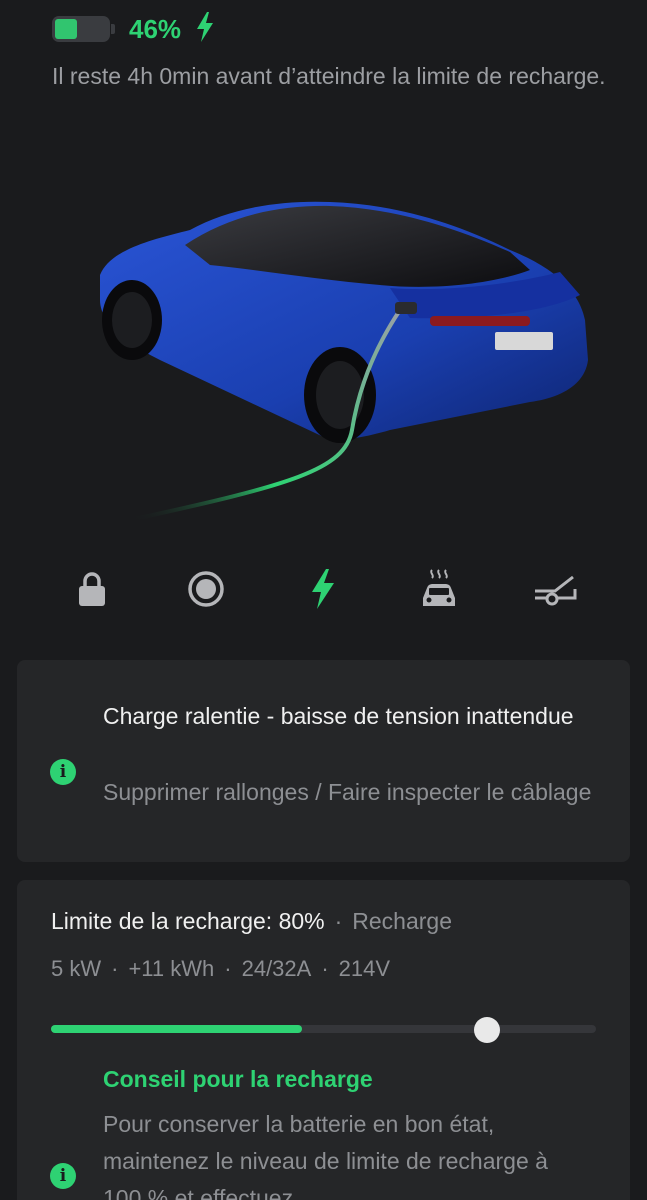 The width and height of the screenshot is (647, 1200). I want to click on charge-power: 5 kW, so click(76, 968).